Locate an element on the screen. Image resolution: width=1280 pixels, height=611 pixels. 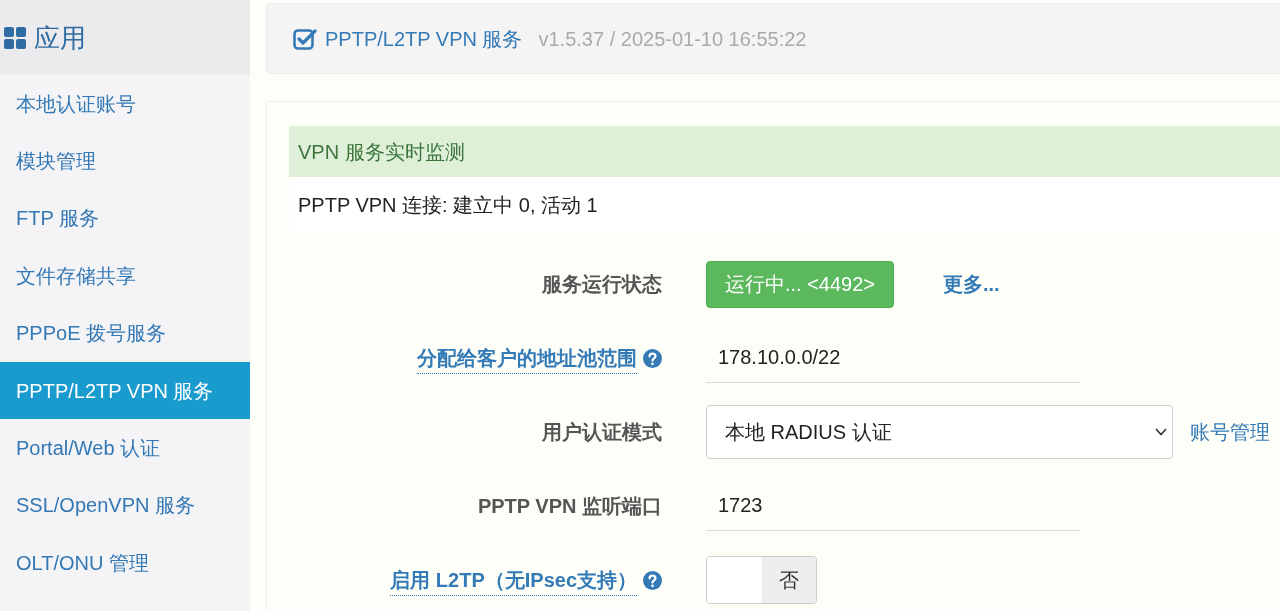
grid-icon is located at coordinates (15, 37).